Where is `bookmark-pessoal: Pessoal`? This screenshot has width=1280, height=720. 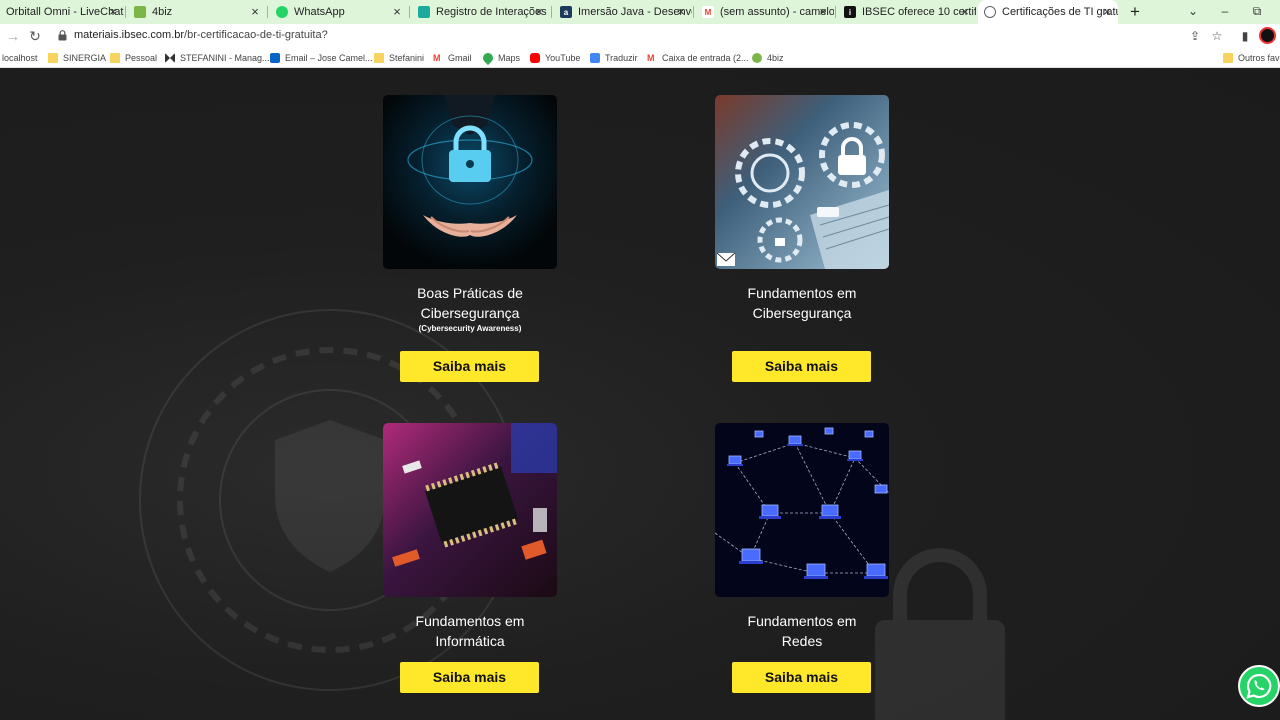 bookmark-pessoal: Pessoal is located at coordinates (133, 58).